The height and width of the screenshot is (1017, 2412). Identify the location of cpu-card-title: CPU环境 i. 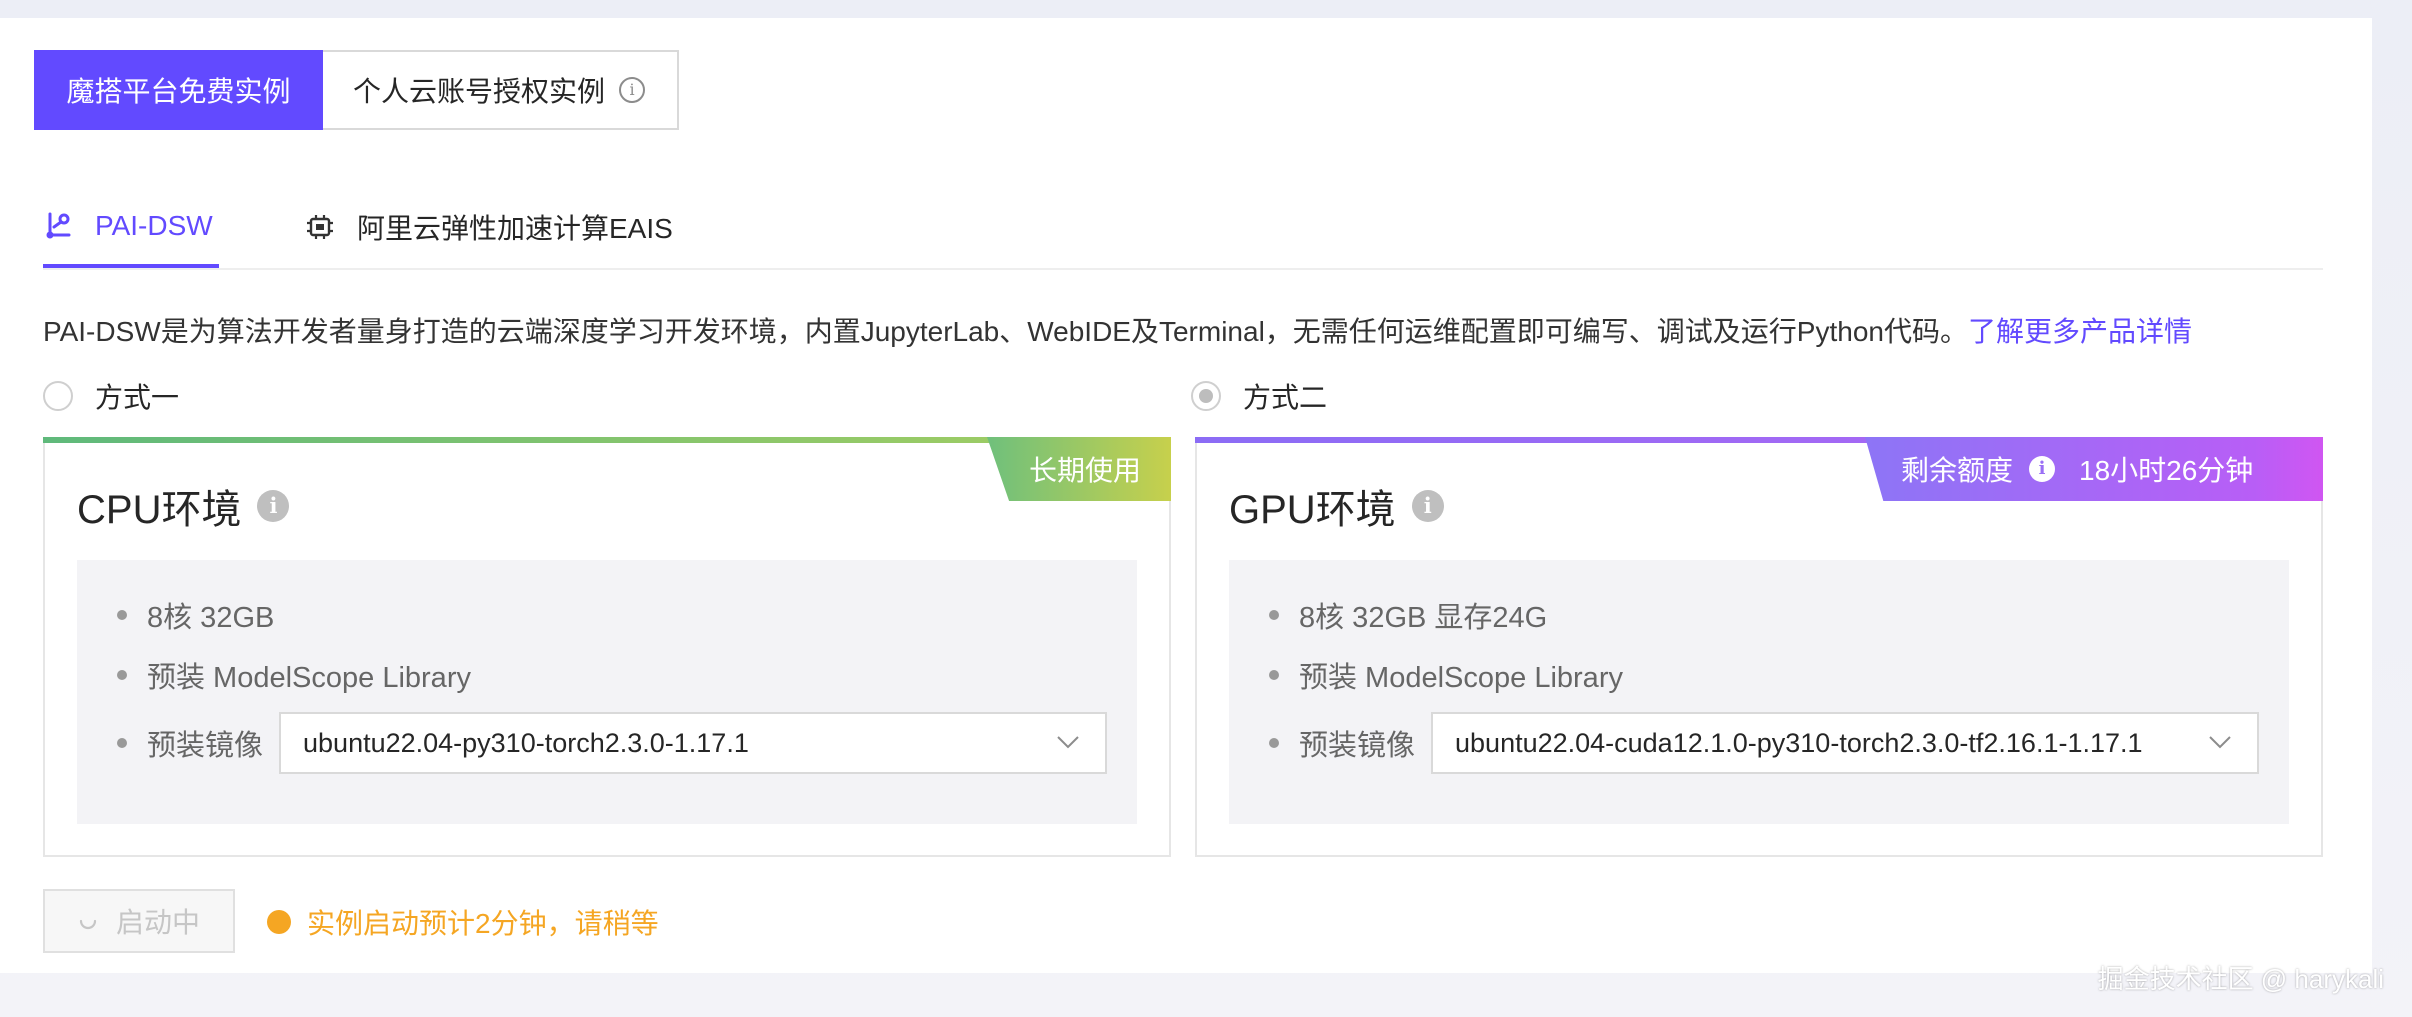
(183, 506).